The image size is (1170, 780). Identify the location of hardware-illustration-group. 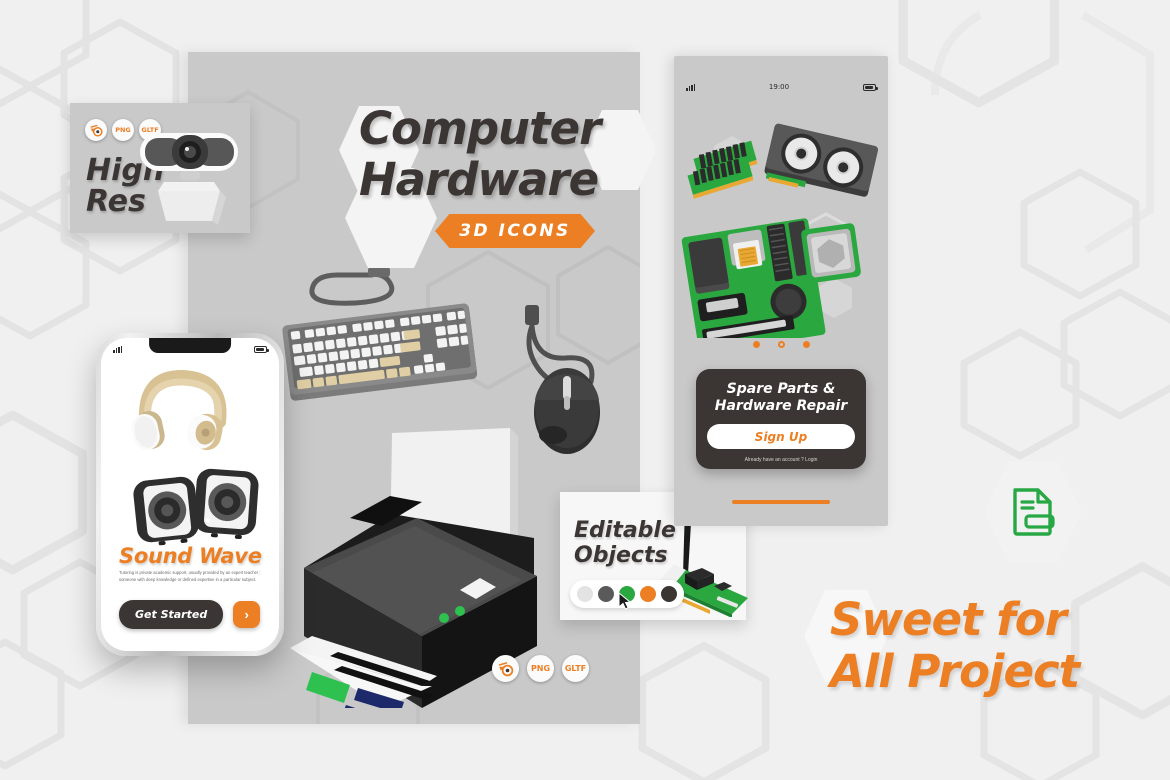
(781, 231).